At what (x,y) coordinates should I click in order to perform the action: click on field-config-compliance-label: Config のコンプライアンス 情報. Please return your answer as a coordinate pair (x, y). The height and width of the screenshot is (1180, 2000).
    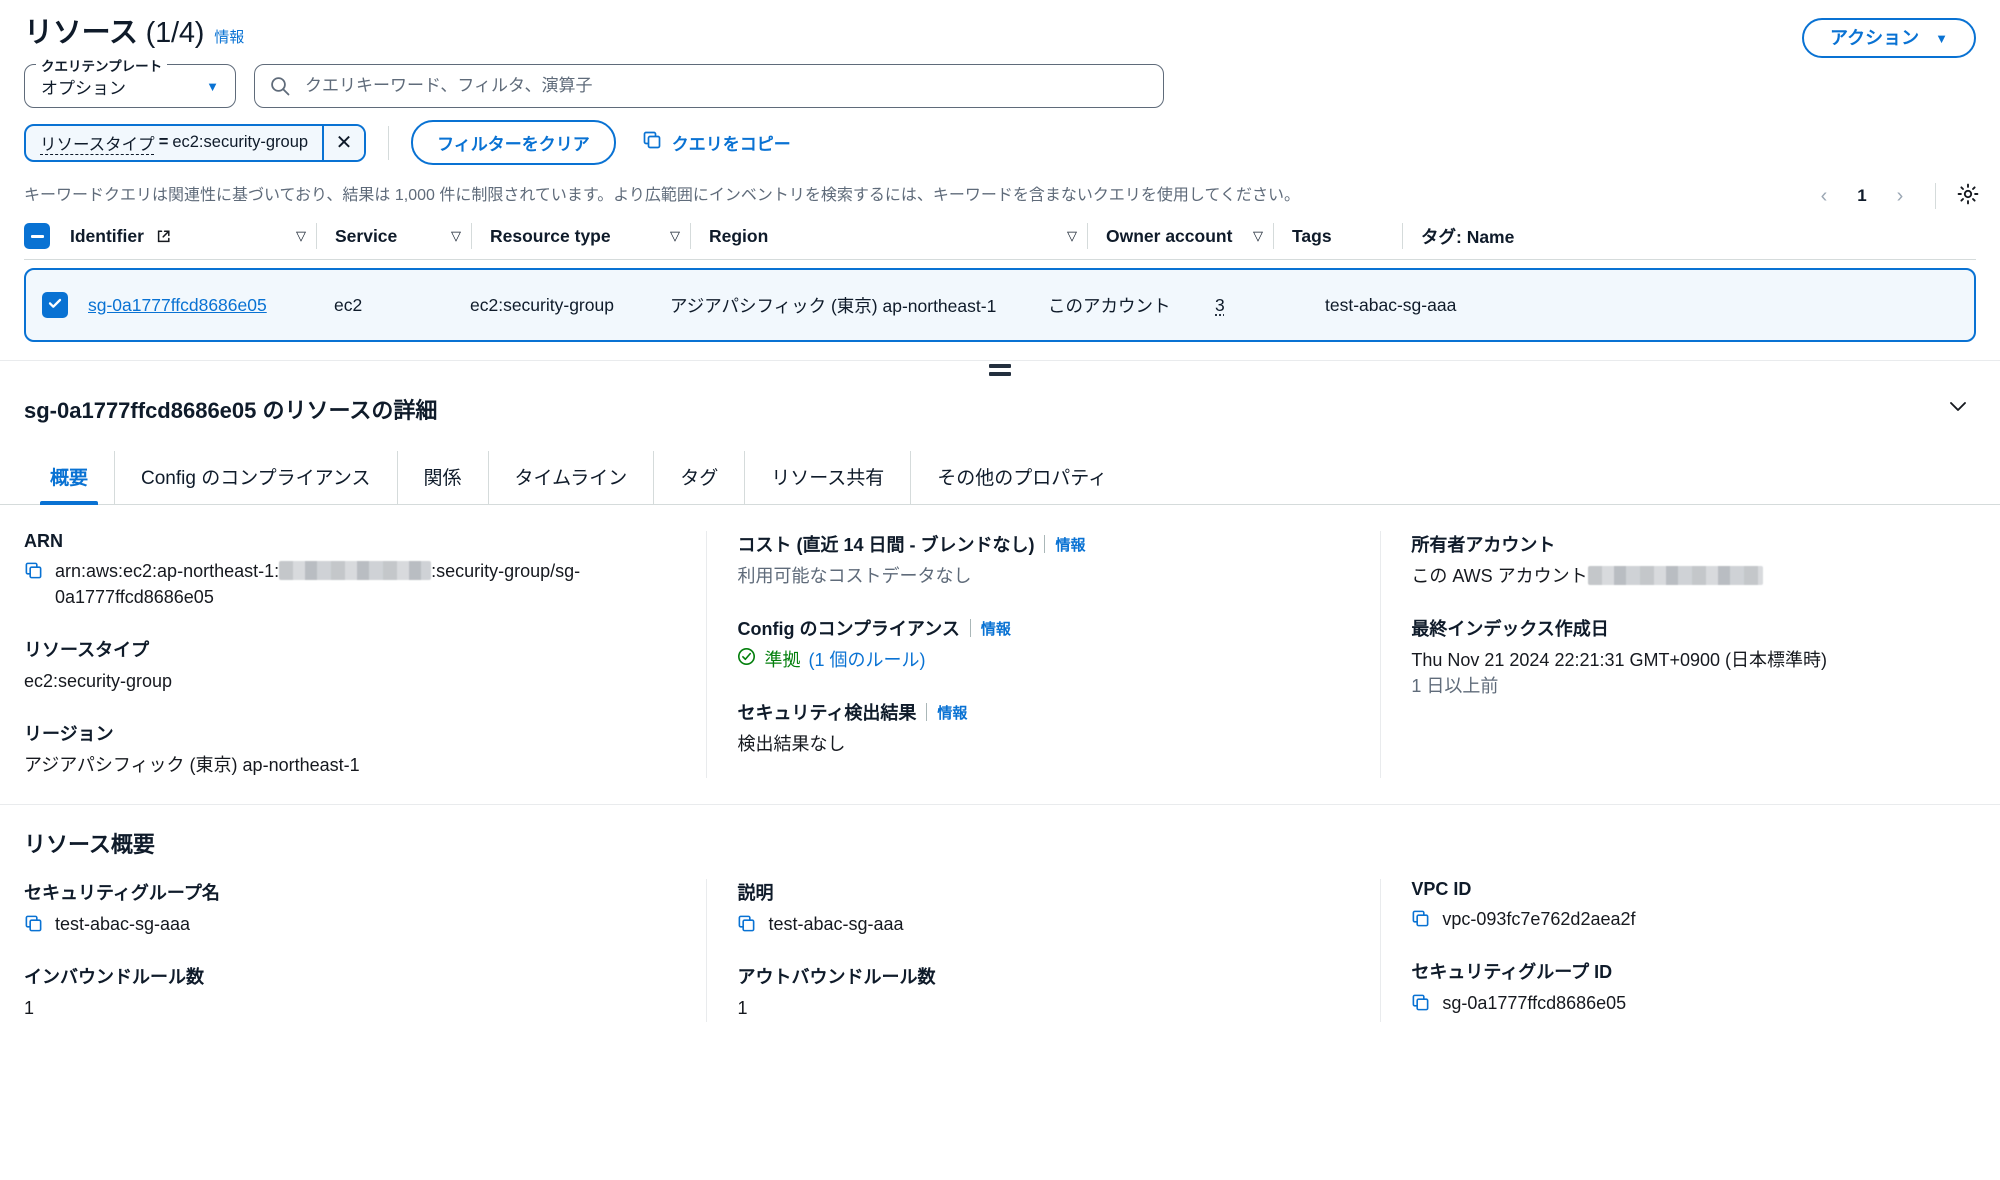
    Looking at the image, I should click on (1041, 628).